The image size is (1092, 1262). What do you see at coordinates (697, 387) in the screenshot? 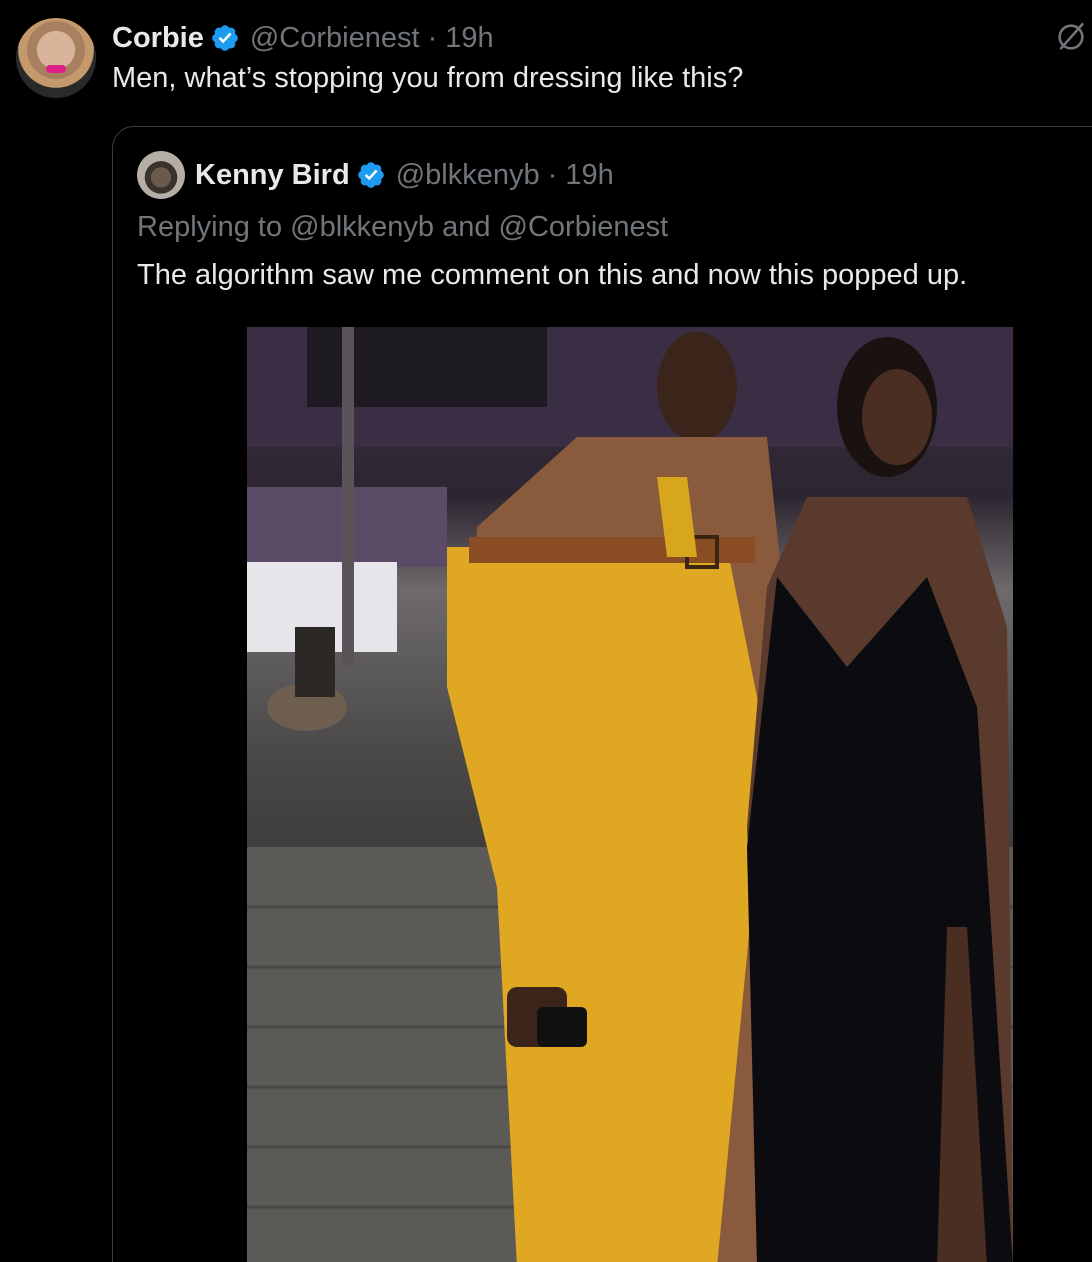
I see `man-head` at bounding box center [697, 387].